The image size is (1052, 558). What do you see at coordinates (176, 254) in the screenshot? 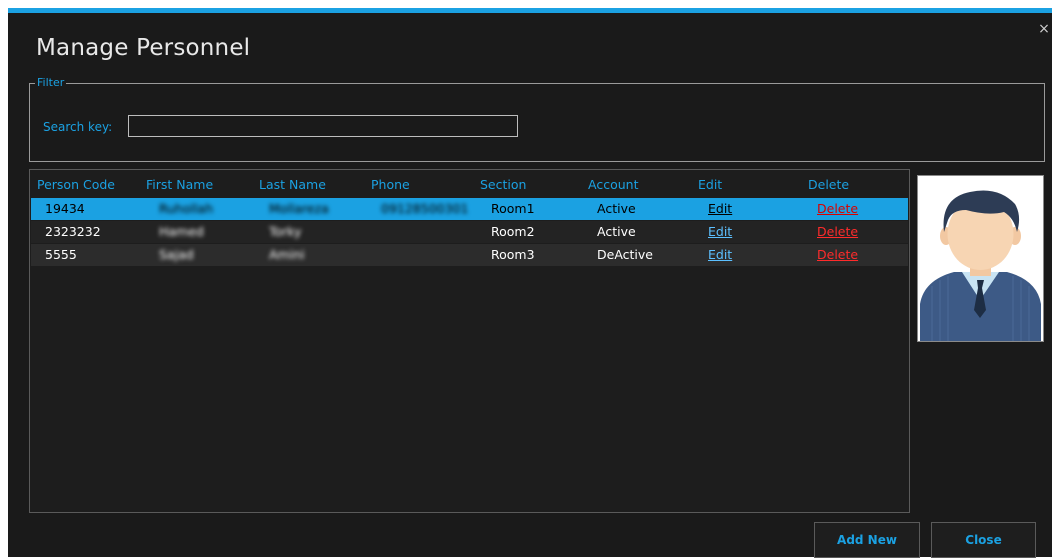
I see `cell-first-name: Sajad` at bounding box center [176, 254].